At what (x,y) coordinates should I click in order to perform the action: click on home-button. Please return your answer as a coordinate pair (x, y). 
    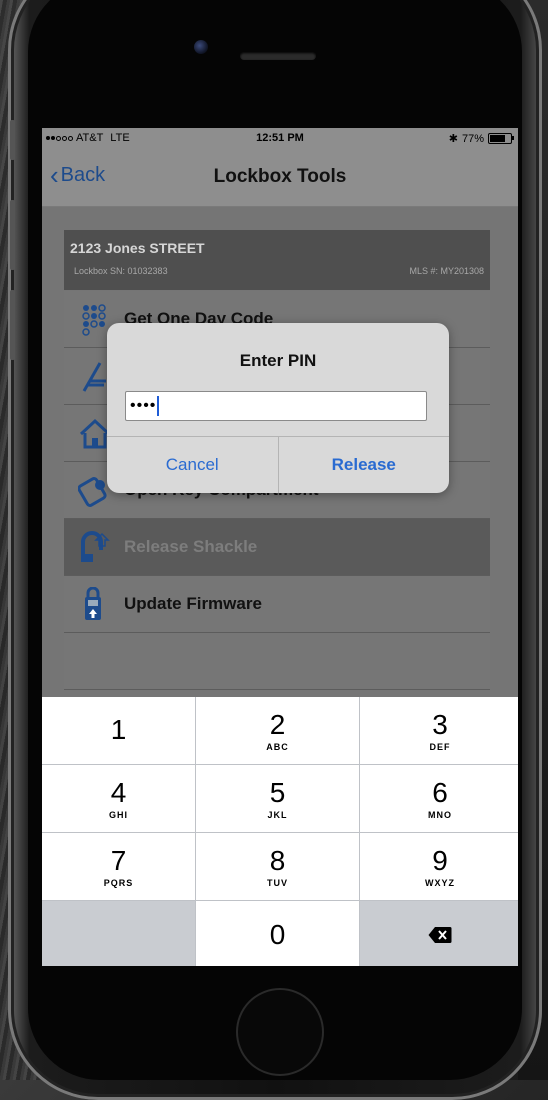
    Looking at the image, I should click on (280, 1032).